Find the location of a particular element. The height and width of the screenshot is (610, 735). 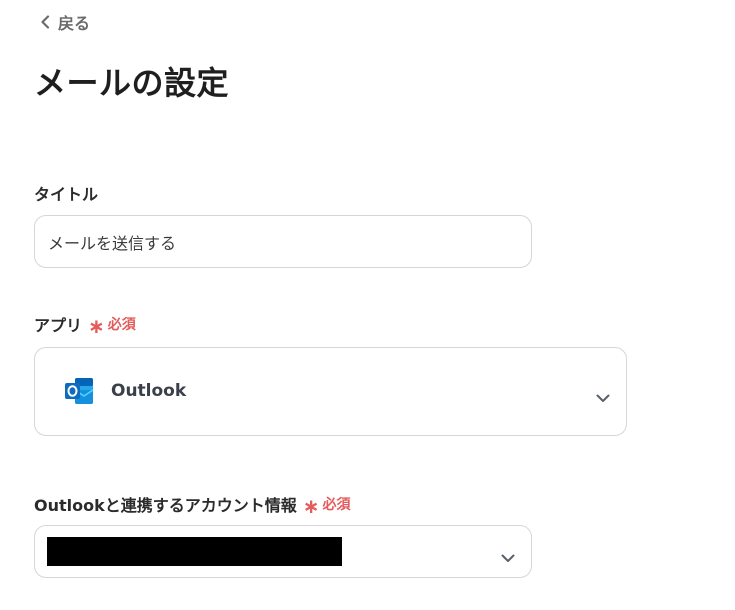

account-select is located at coordinates (283, 551).